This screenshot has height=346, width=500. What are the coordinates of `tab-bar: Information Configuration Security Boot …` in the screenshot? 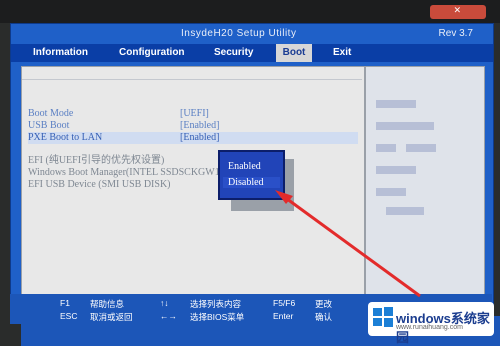 It's located at (252, 53).